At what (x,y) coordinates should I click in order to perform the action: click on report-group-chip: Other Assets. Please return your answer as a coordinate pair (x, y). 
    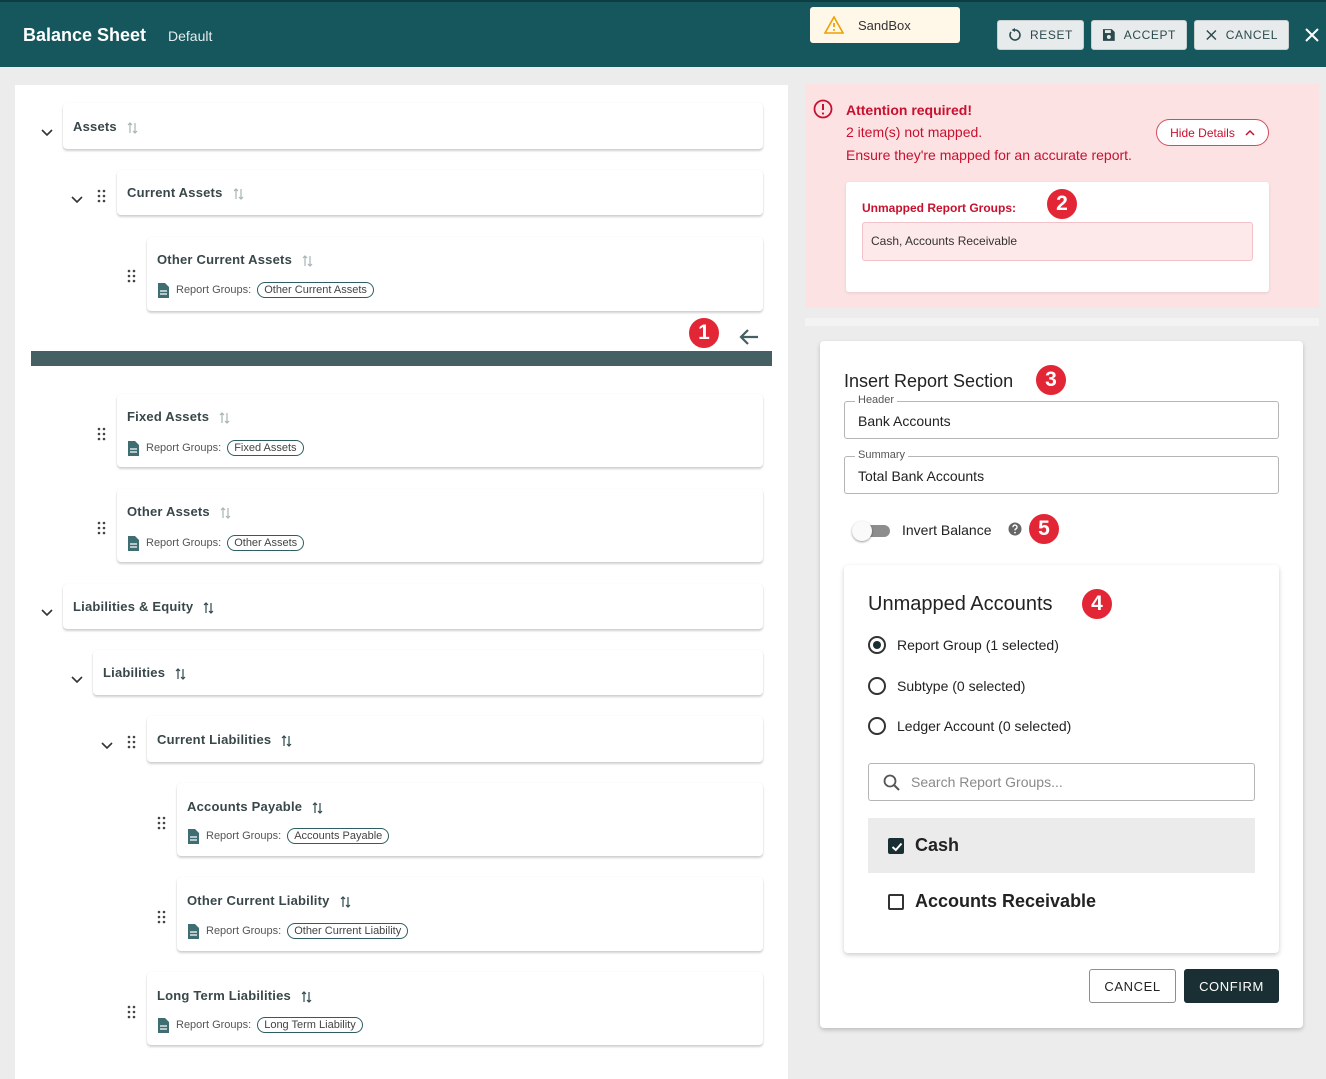
    Looking at the image, I should click on (266, 543).